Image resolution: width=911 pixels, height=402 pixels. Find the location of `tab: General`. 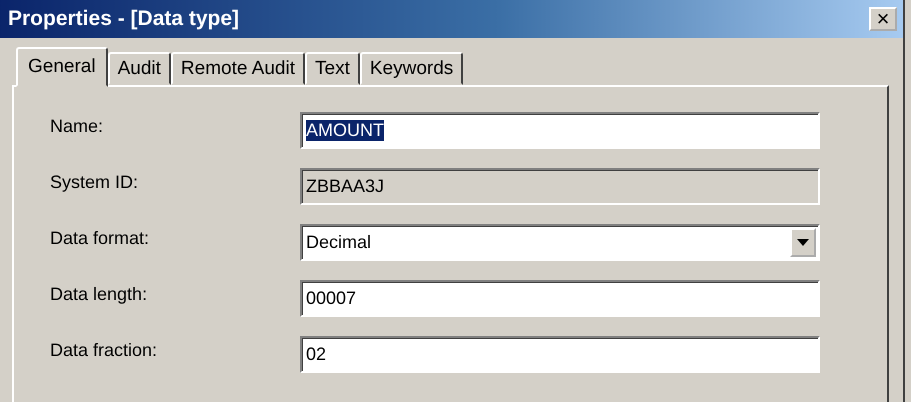

tab: General is located at coordinates (62, 67).